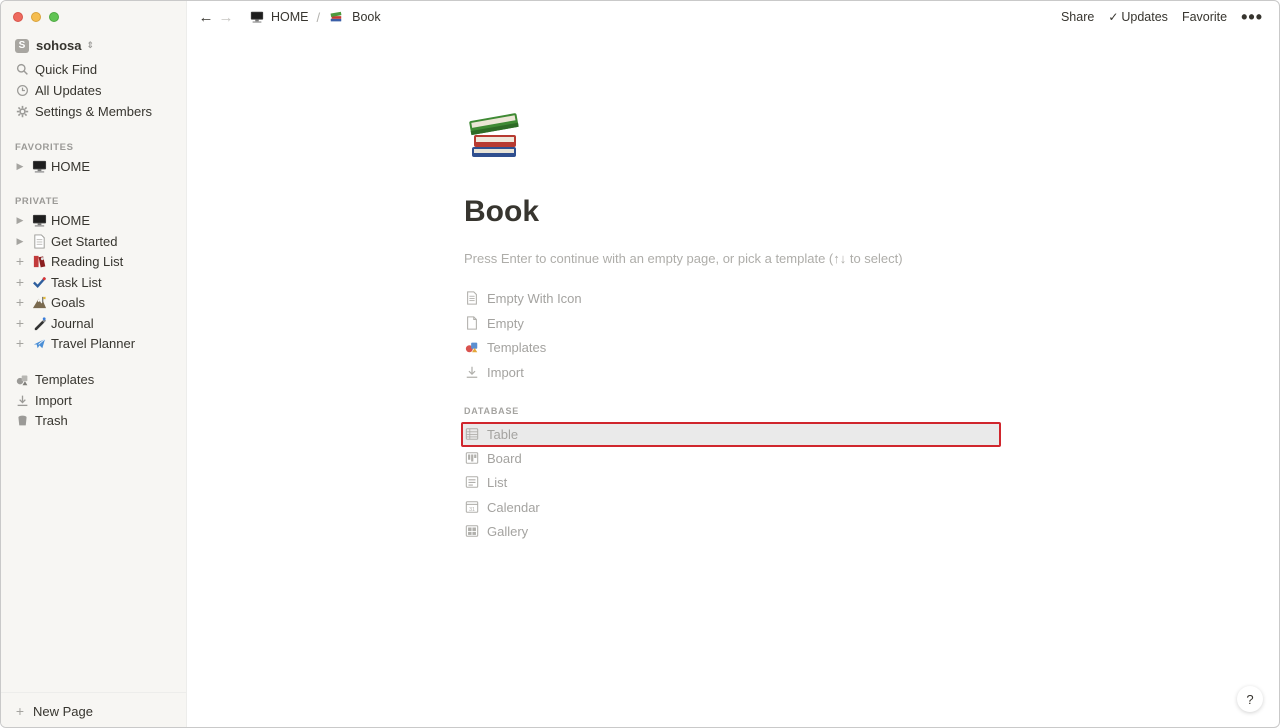 The image size is (1280, 728). Describe the element at coordinates (731, 434) in the screenshot. I see `selected-option-highlight` at that location.